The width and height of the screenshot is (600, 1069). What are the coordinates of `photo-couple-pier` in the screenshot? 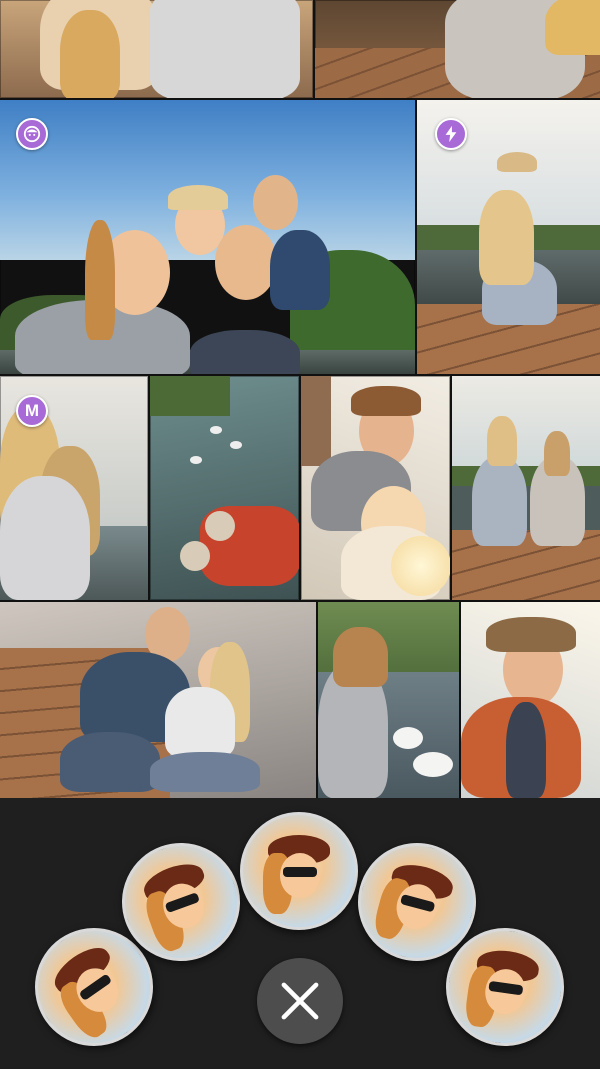 It's located at (158, 700).